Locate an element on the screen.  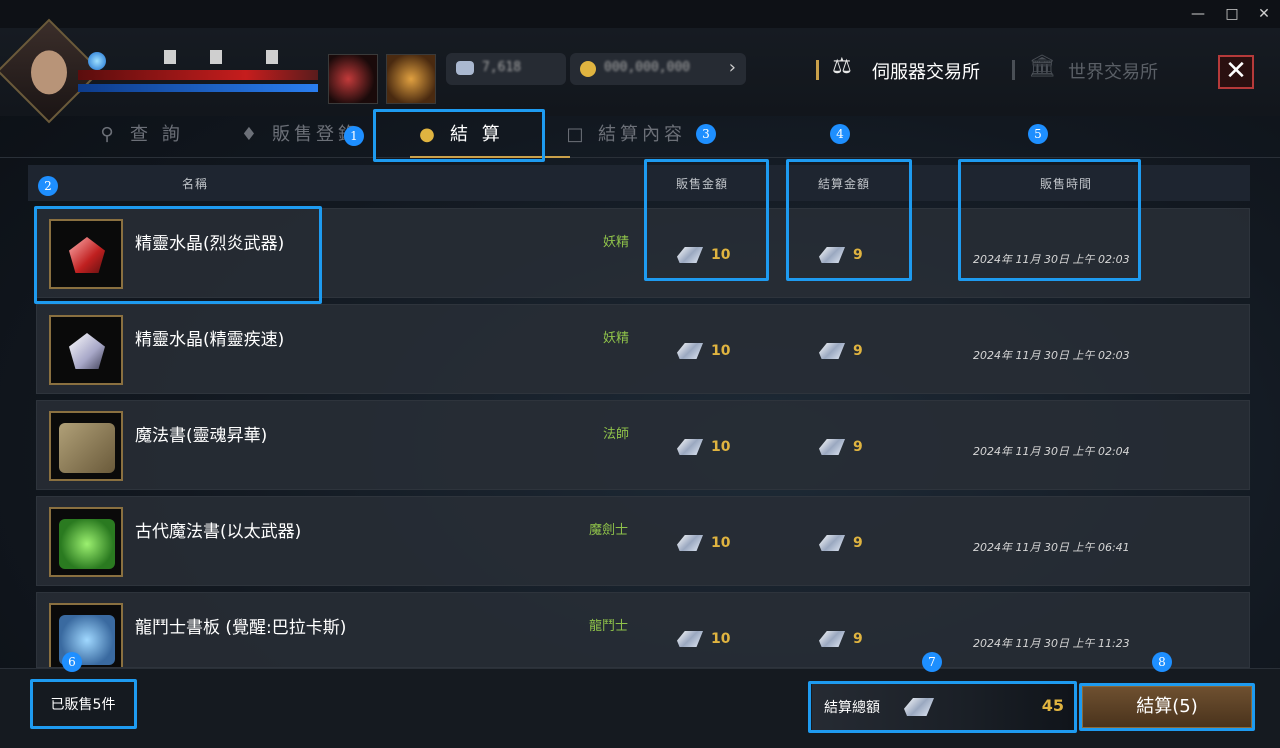
white-crystal-icon is located at coordinates (86, 350).